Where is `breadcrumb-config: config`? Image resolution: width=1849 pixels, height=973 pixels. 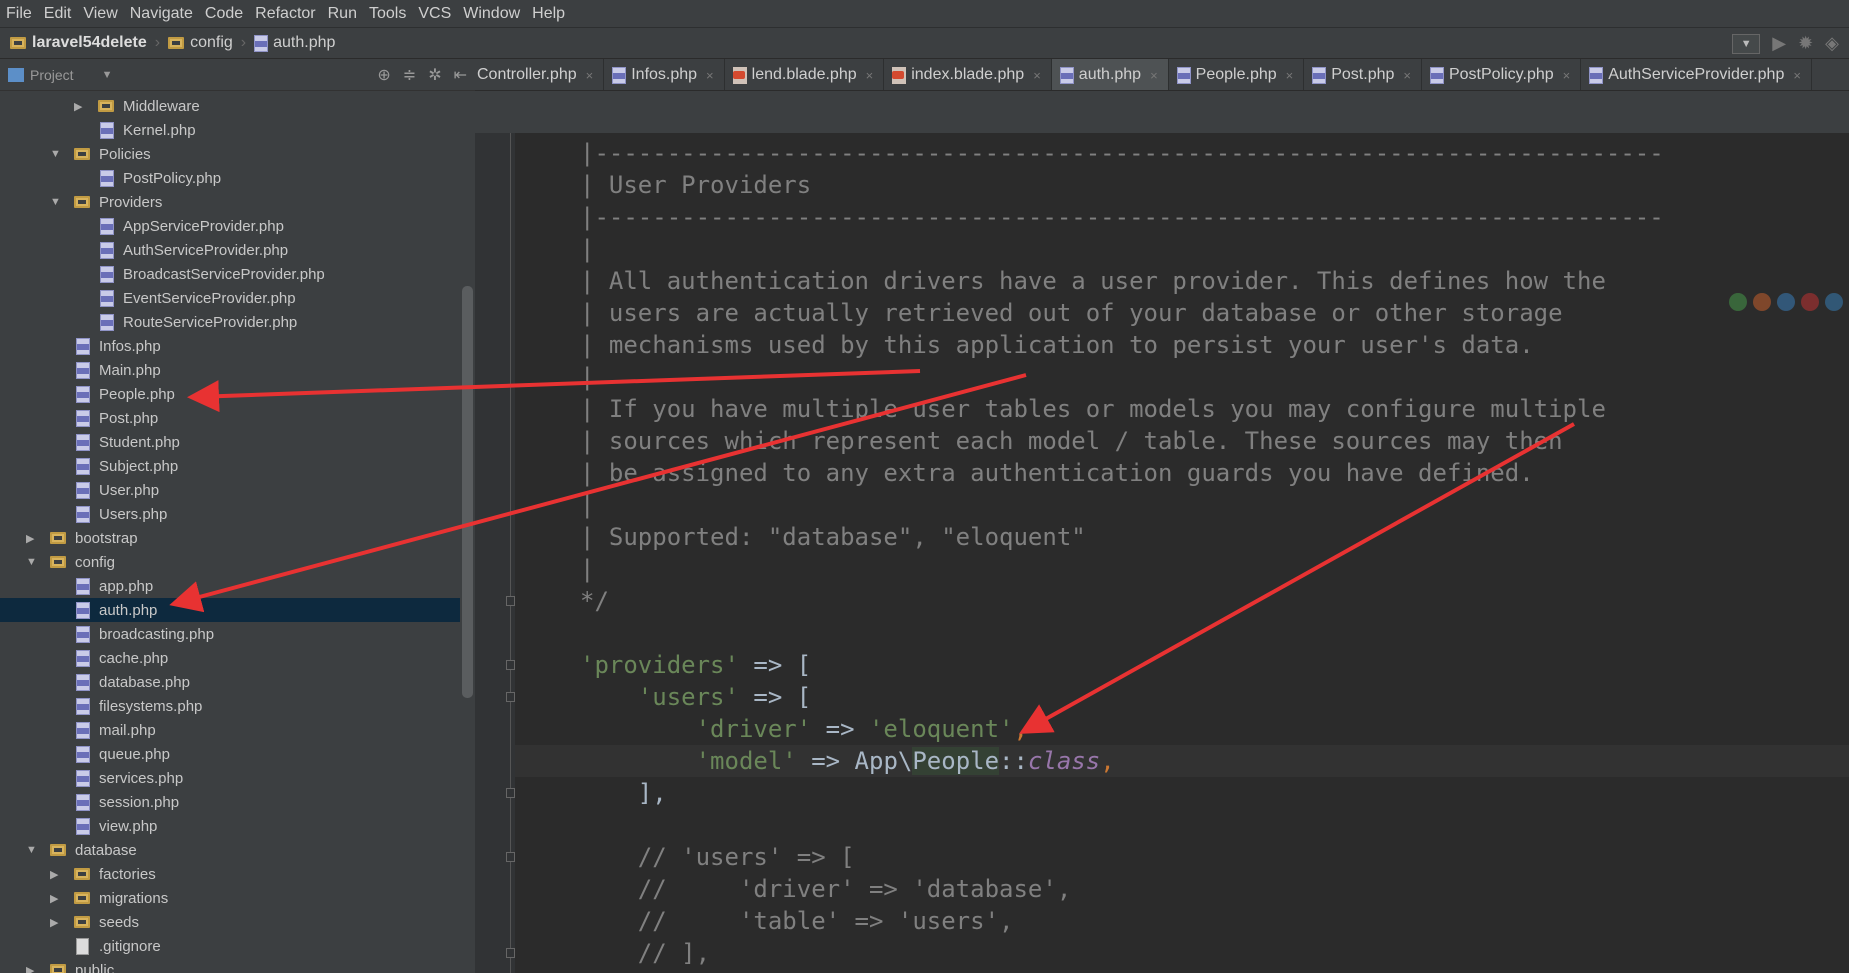
breadcrumb-config: config is located at coordinates (200, 43).